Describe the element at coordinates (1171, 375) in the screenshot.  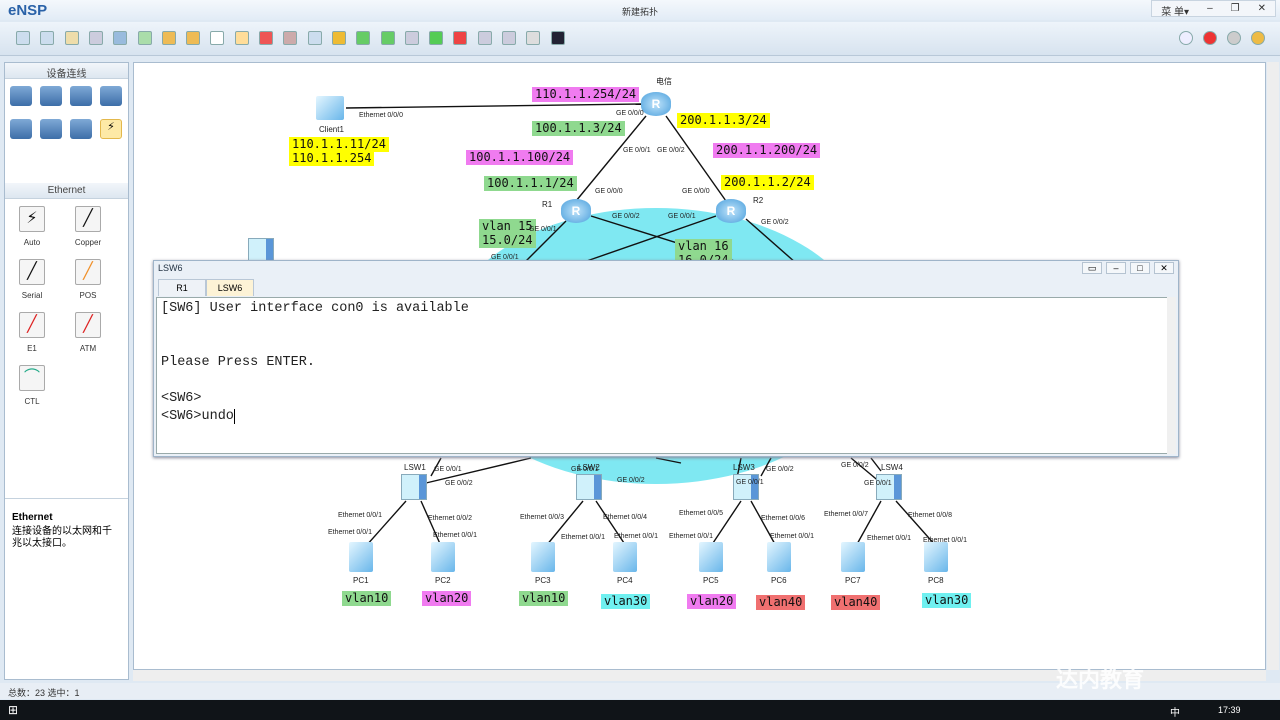
I see `console-scrollbar` at that location.